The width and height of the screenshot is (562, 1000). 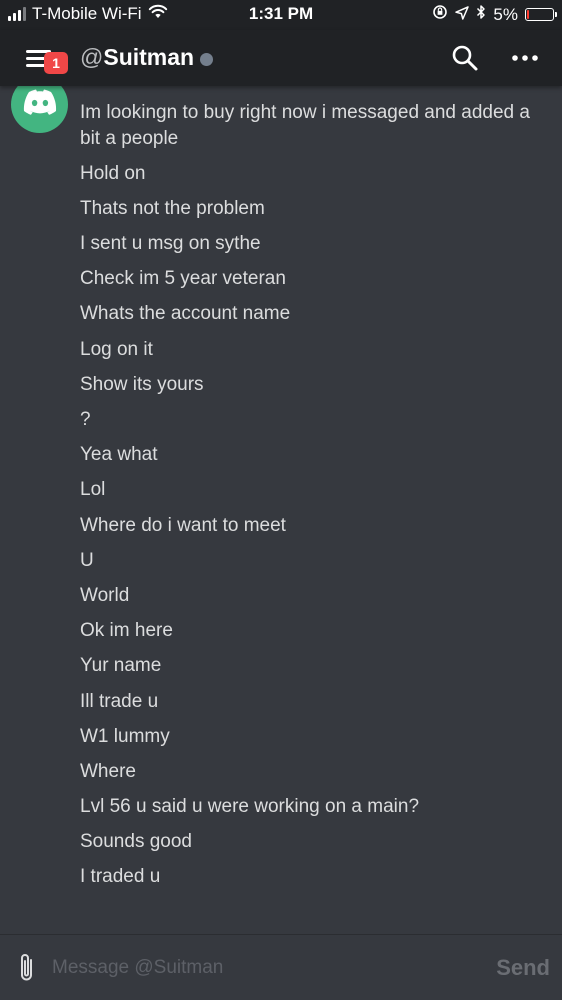 What do you see at coordinates (310, 631) in the screenshot?
I see `message-item: Ok im here` at bounding box center [310, 631].